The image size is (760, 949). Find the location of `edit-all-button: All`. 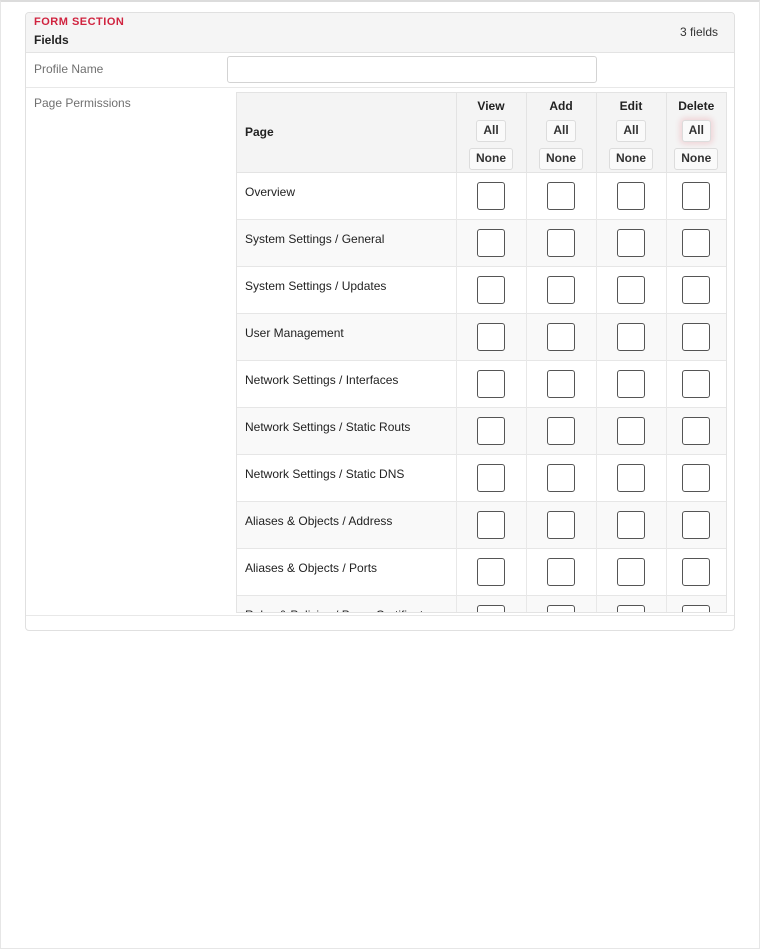

edit-all-button: All is located at coordinates (631, 131).